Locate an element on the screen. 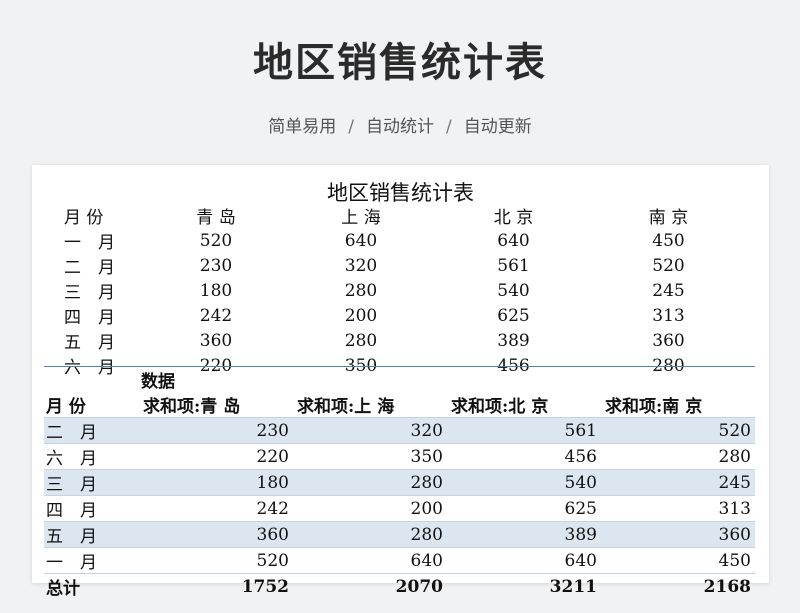 The height and width of the screenshot is (613, 800). page-title: 地区销售统计表 is located at coordinates (400, 63).